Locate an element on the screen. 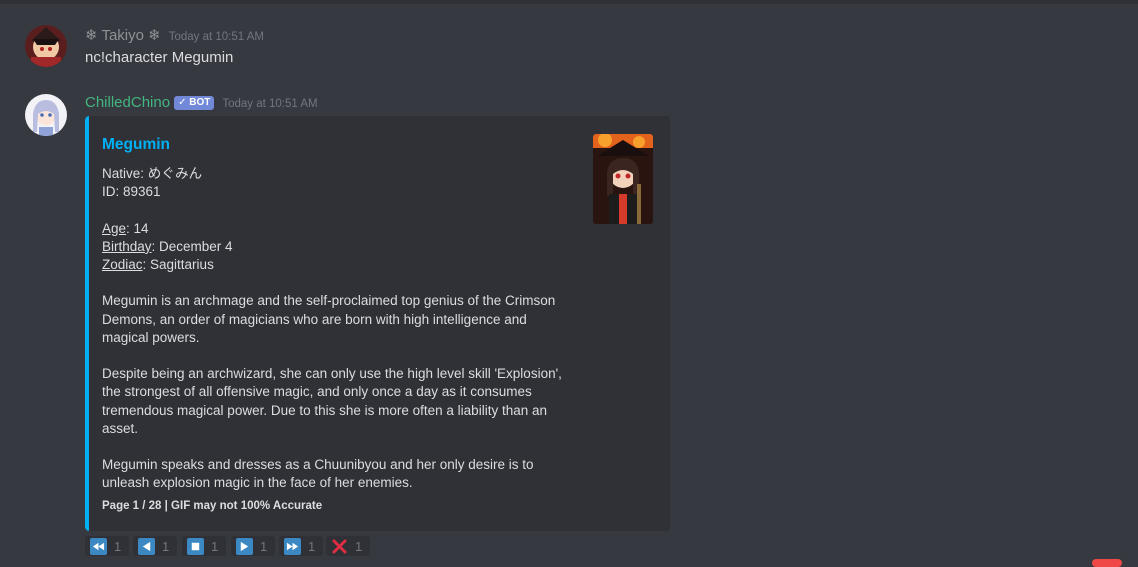 The image size is (1138, 567). reaction-rewind: 1 is located at coordinates (107, 546).